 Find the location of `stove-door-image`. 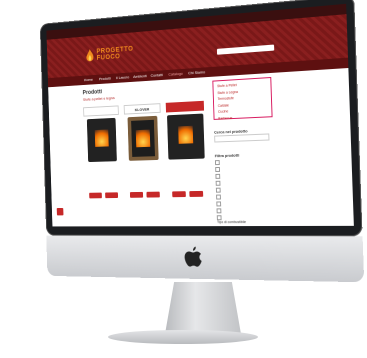

stove-door-image is located at coordinates (143, 138).